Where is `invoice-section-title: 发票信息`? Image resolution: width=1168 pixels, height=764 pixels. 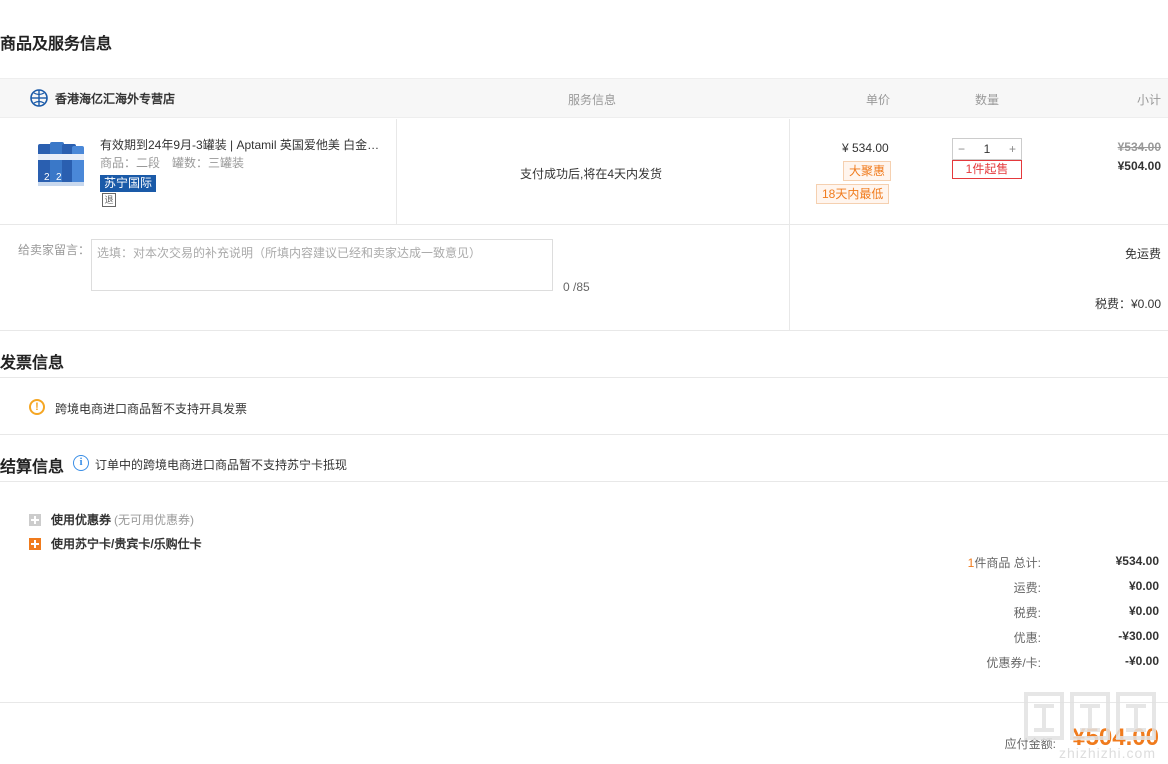 invoice-section-title: 发票信息 is located at coordinates (32, 363).